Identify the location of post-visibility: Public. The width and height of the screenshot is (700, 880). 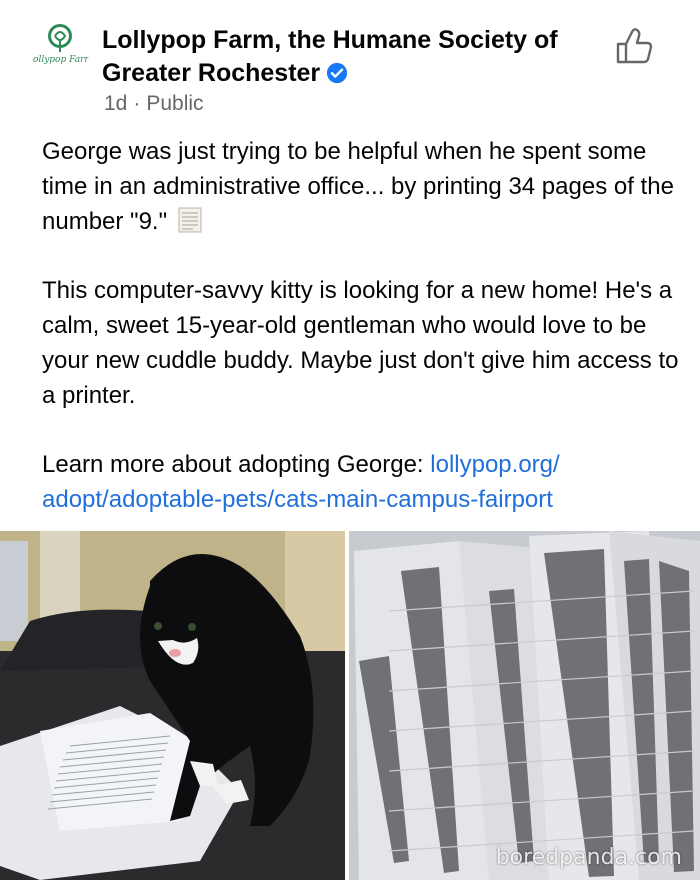
(175, 103).